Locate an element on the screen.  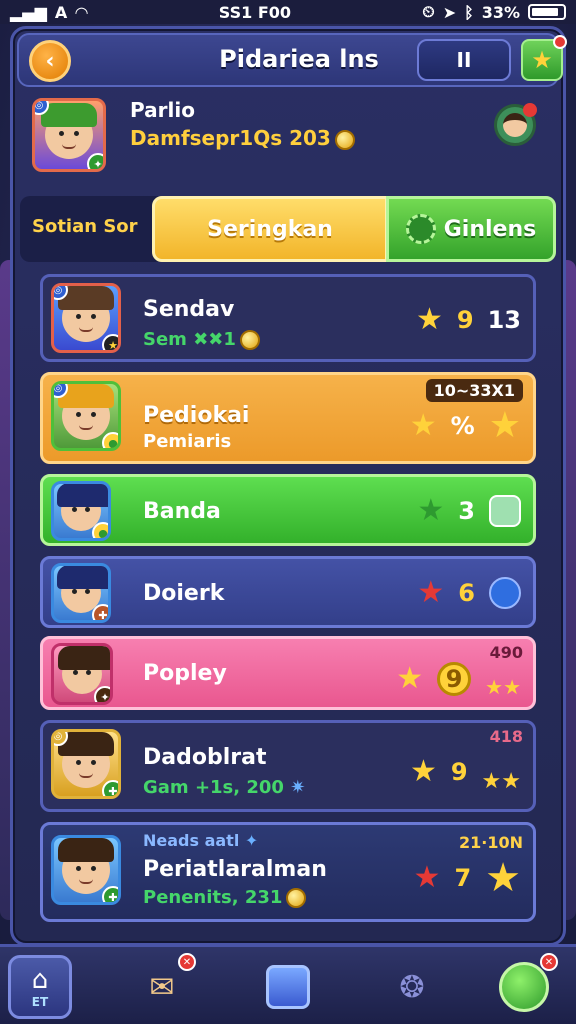
signal-icon: ▂▄▆ is located at coordinates (28, 12).